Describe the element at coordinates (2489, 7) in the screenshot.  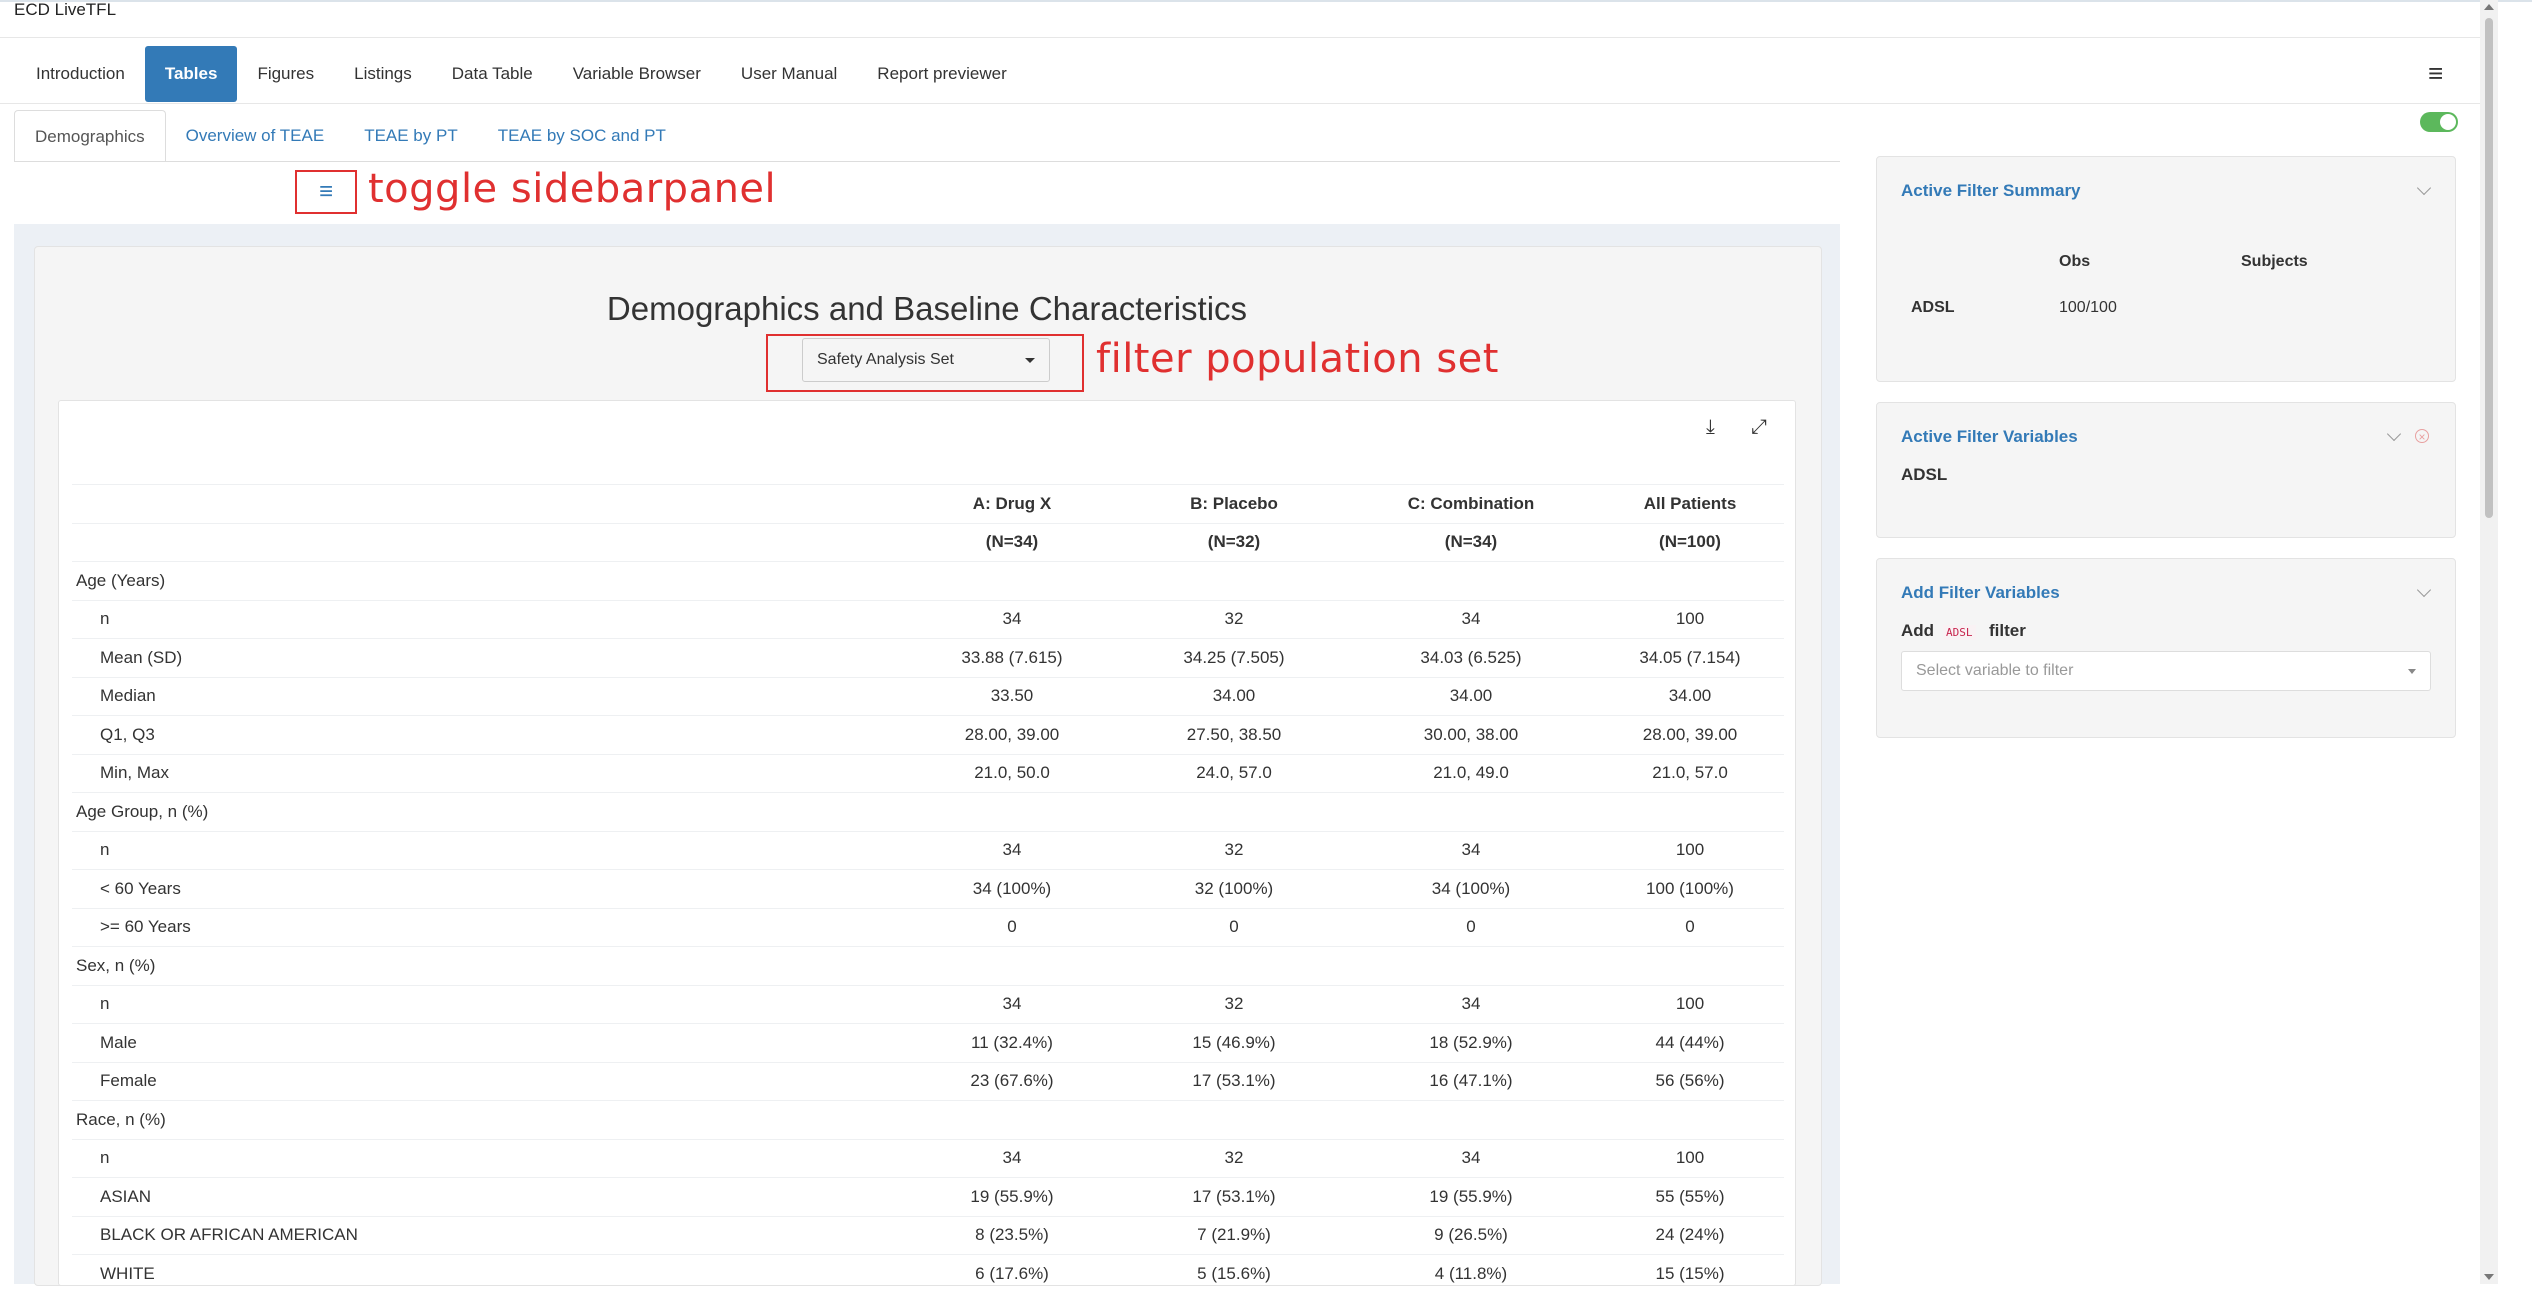
I see `scroll-up-icon` at that location.